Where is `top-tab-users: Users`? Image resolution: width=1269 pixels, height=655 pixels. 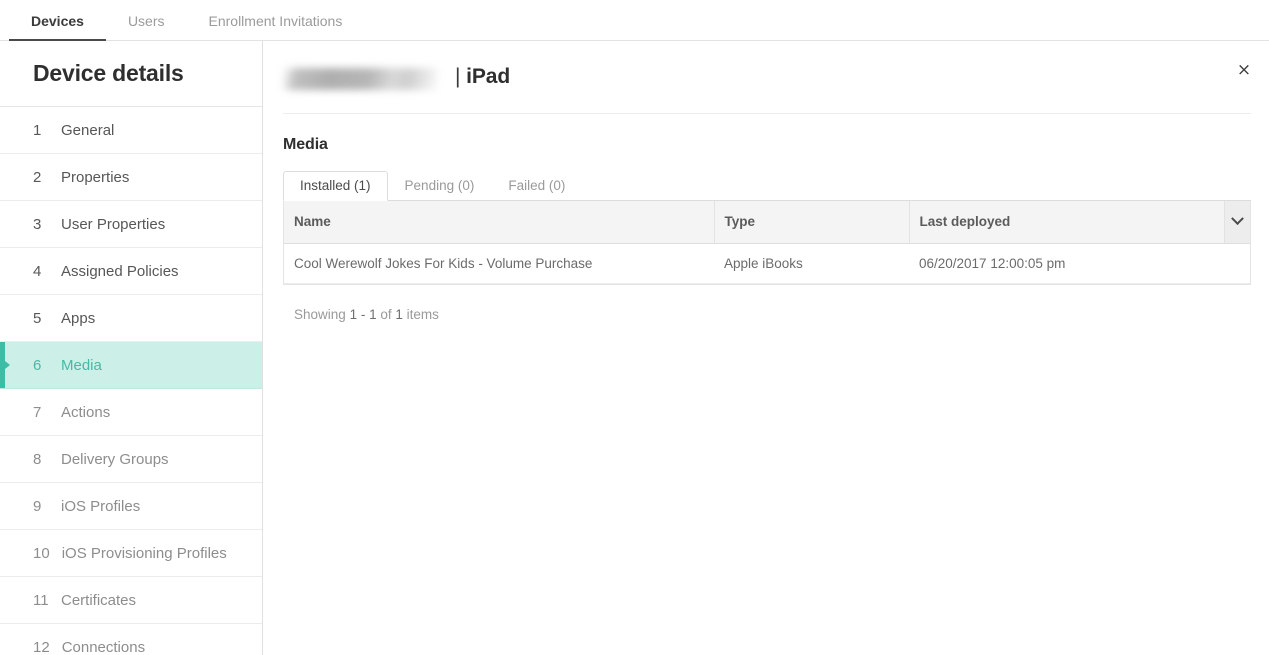
top-tab-users: Users is located at coordinates (146, 20).